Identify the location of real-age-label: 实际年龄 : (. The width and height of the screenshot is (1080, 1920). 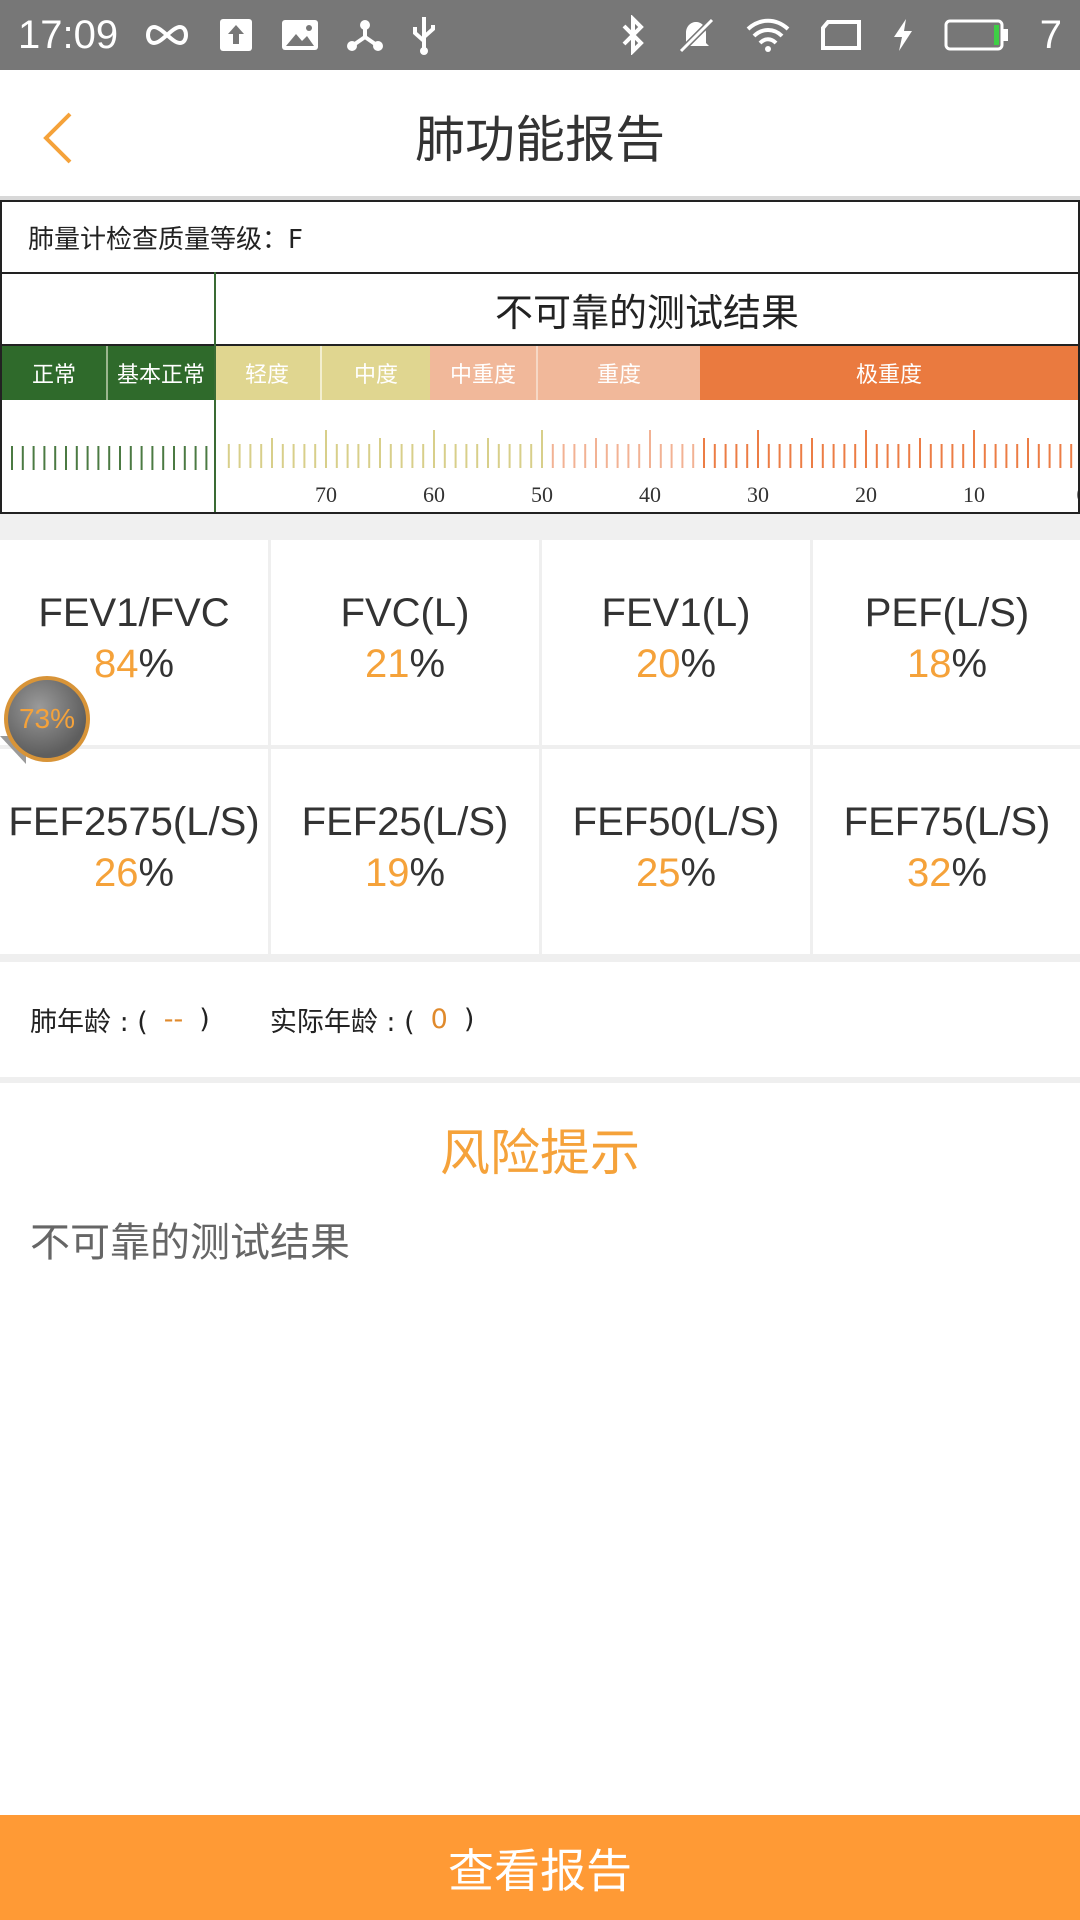
(342, 1022).